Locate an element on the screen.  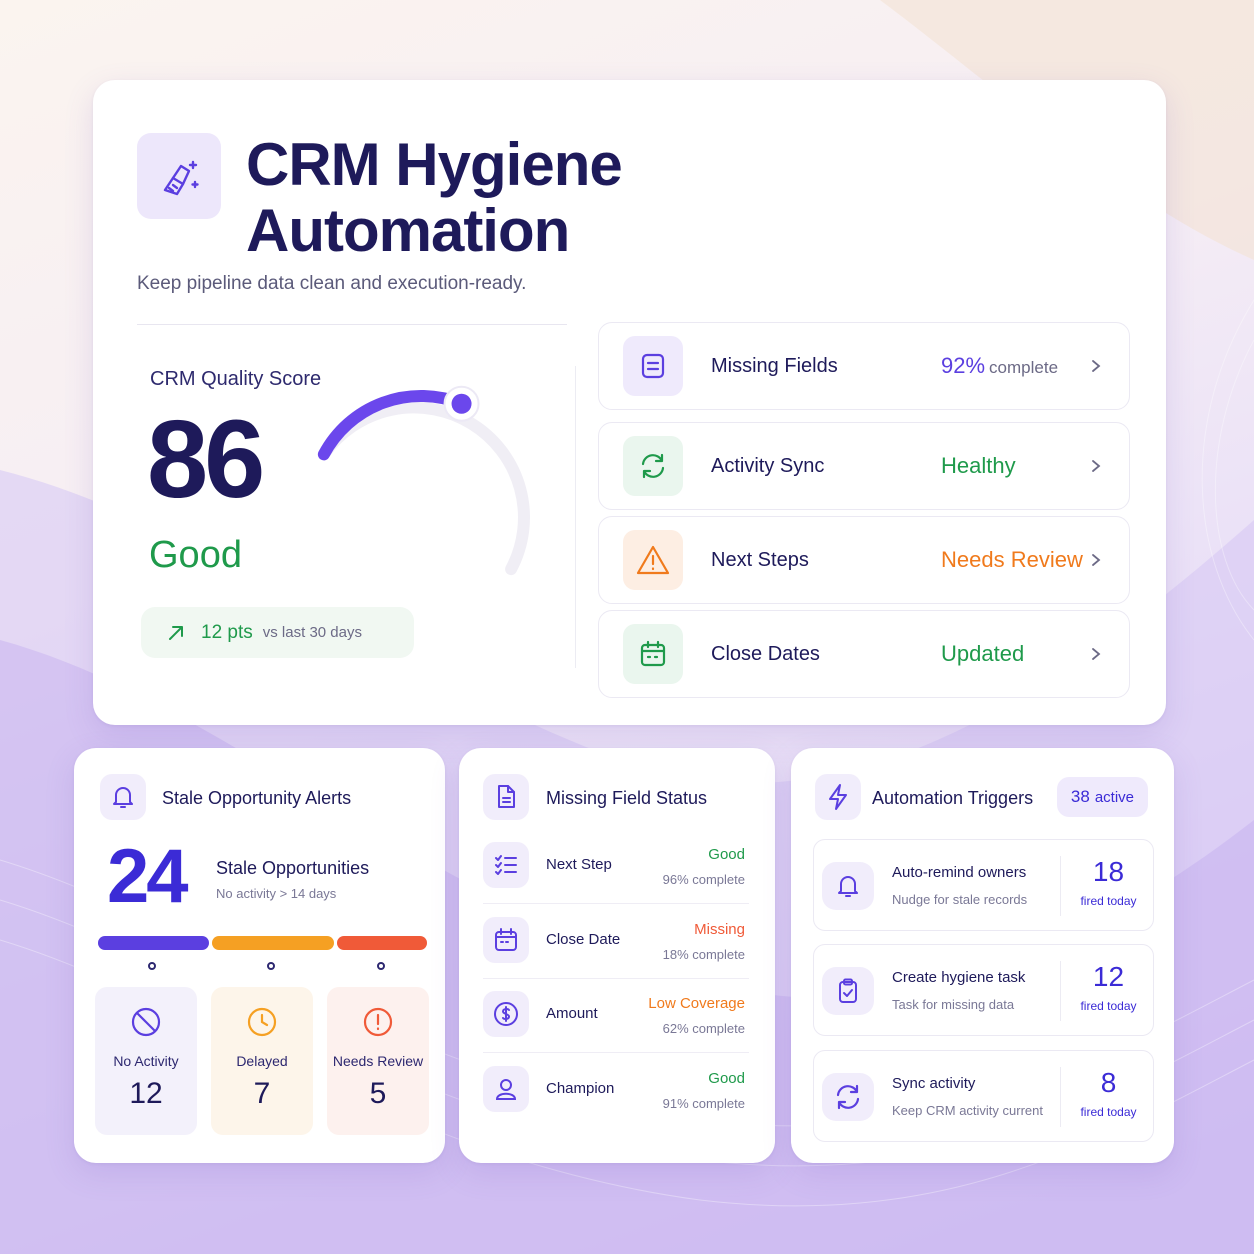
card-title: Stale Opportunity Alerts is located at coordinates (257, 798).